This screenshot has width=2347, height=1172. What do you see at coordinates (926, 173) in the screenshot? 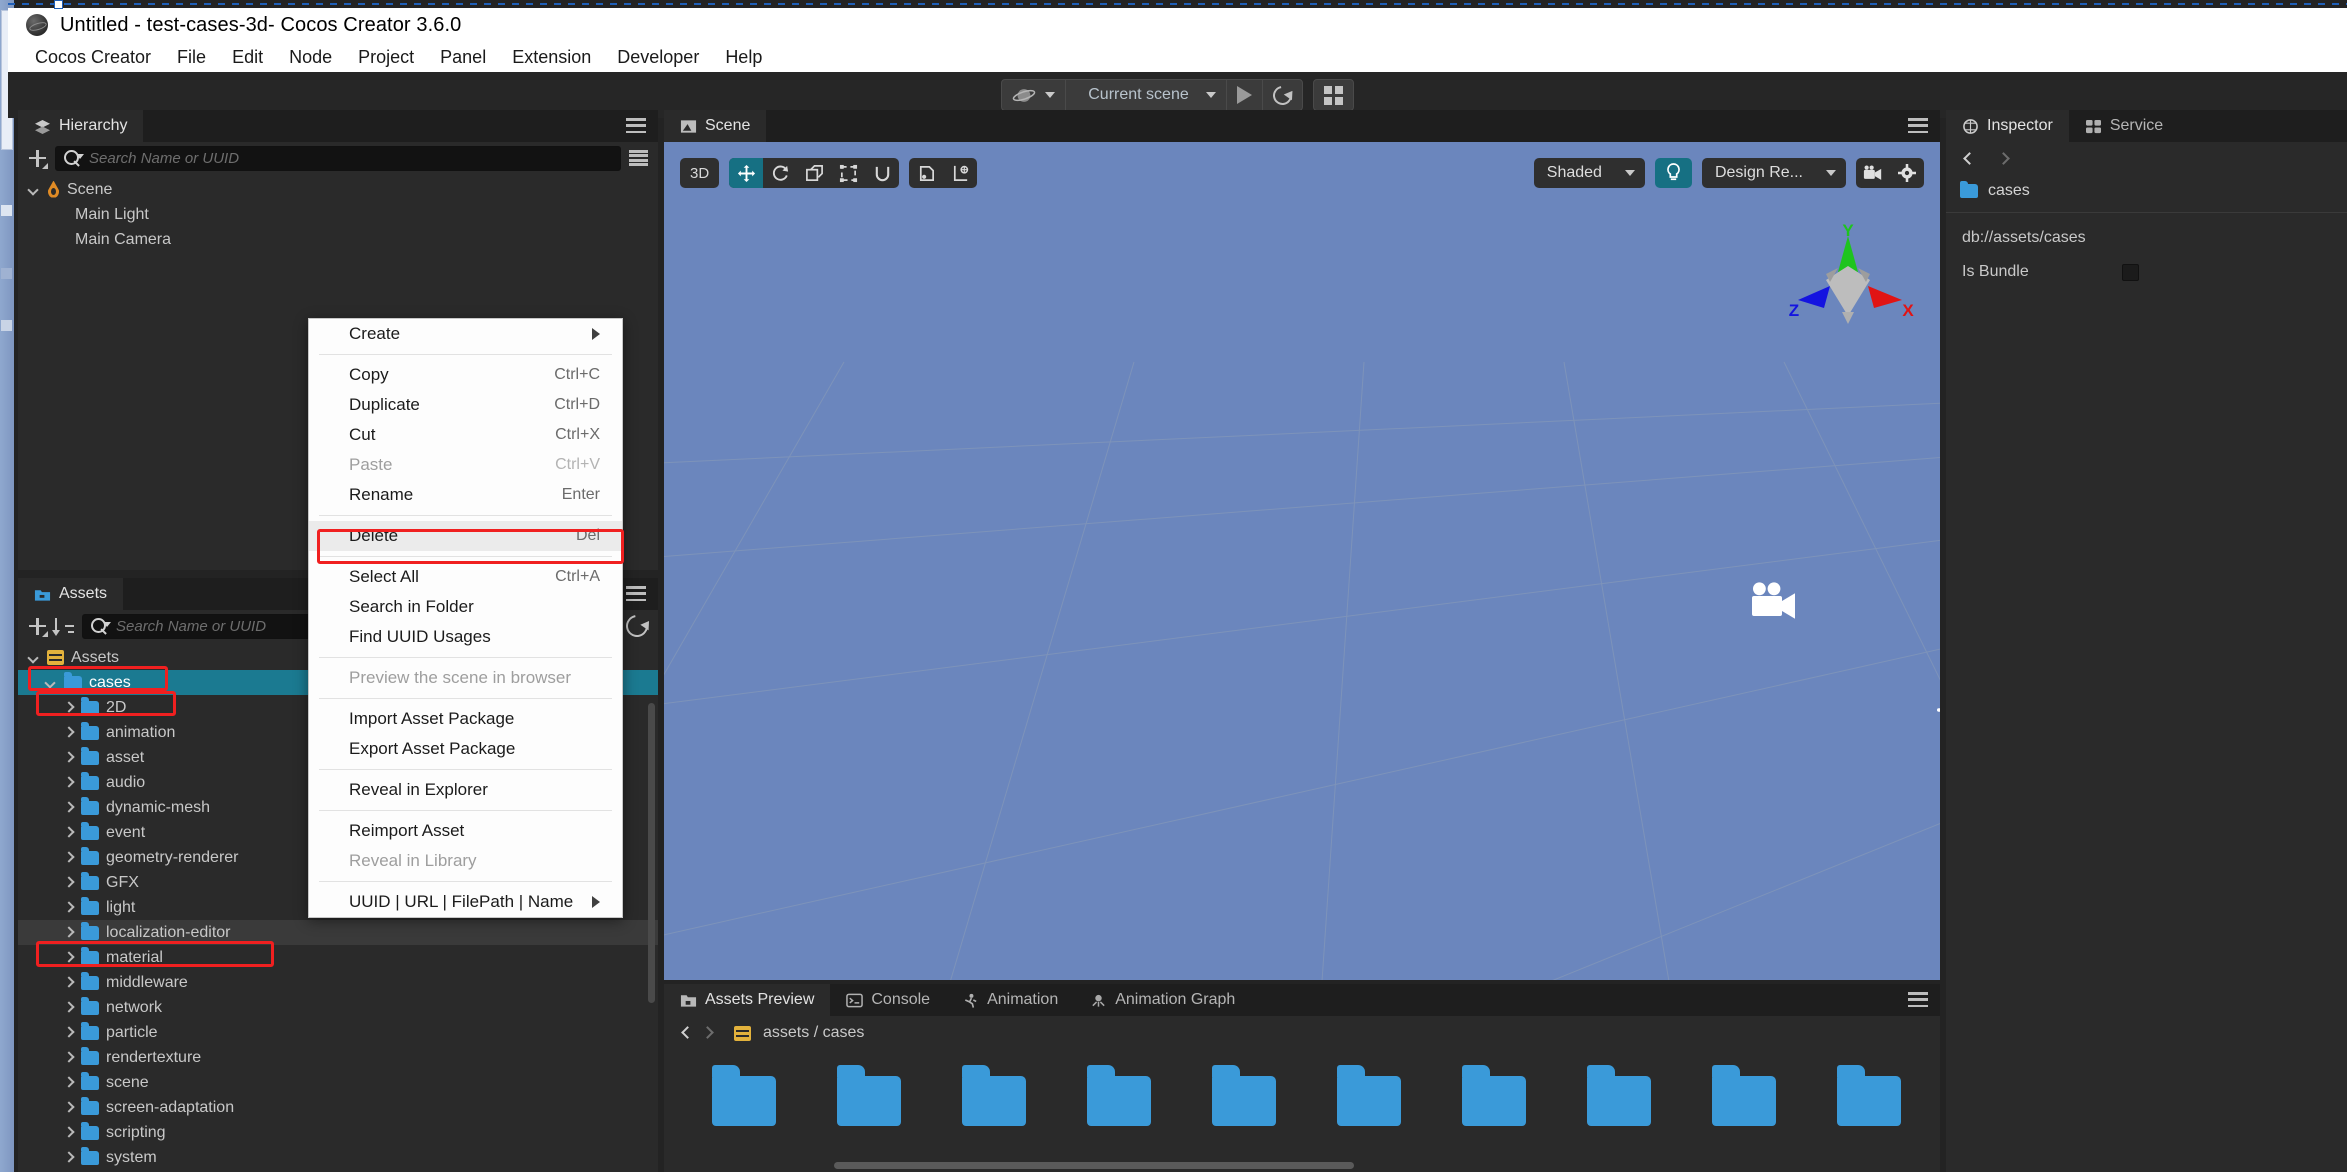
I see `pivot-tool` at bounding box center [926, 173].